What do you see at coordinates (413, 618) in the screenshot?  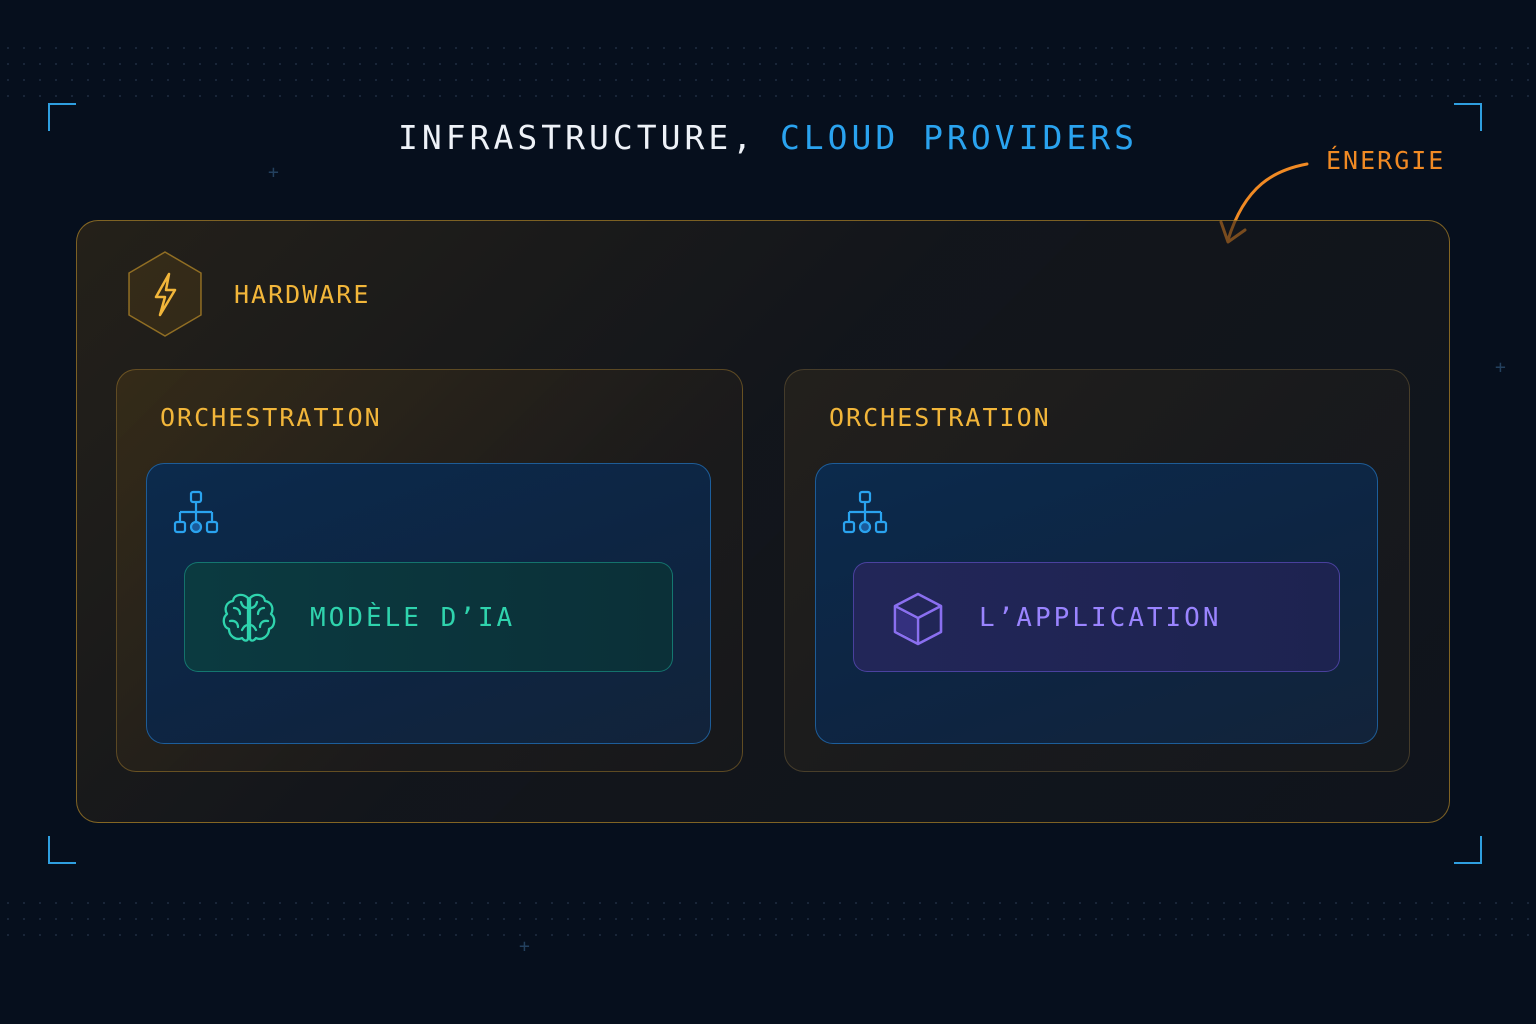 I see `ai-model-label: MODÈLE D’IA` at bounding box center [413, 618].